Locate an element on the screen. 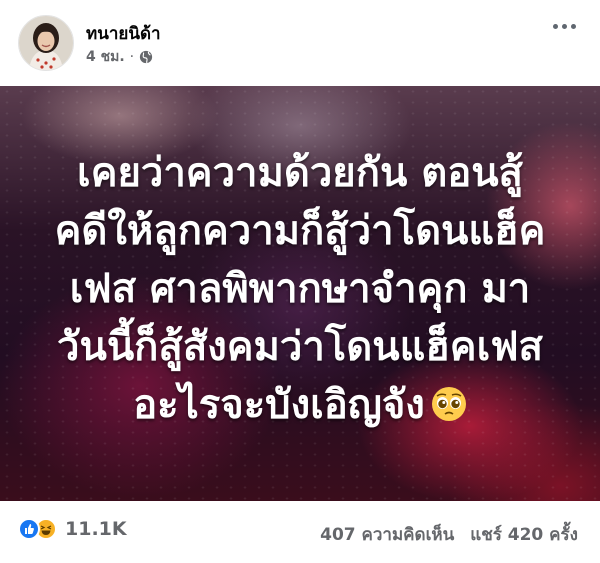 The height and width of the screenshot is (563, 600). quote-line-text: อะไรจะบังเอิญจัง is located at coordinates (279, 405).